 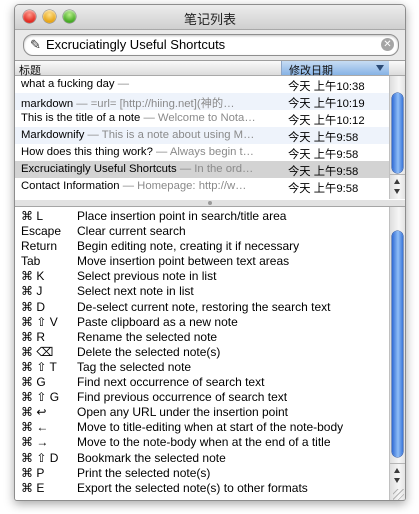 What do you see at coordinates (134, 366) in the screenshot?
I see `shortcut-description: Tag the selected note` at bounding box center [134, 366].